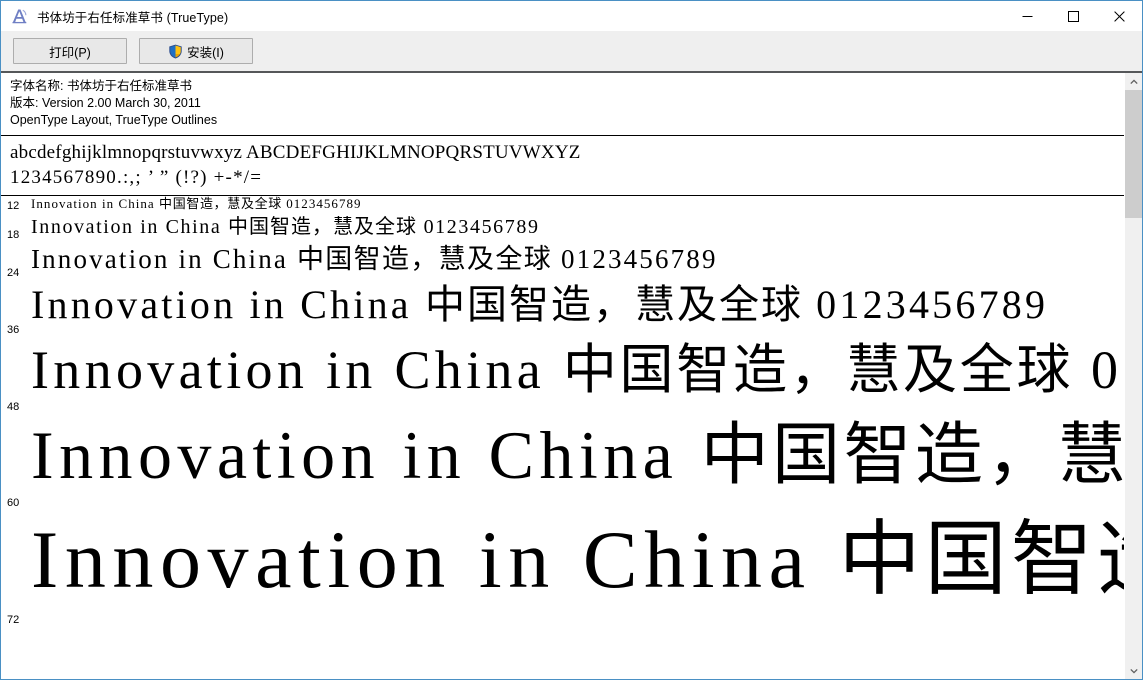  I want to click on print-button: 打印(P), so click(70, 51).